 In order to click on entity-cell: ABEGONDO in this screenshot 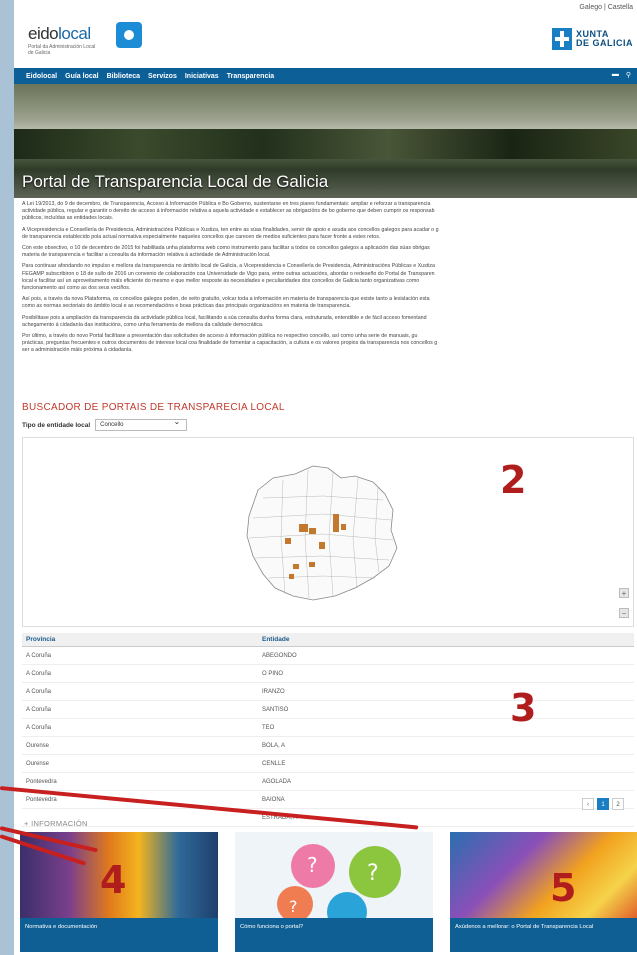, I will do `click(279, 655)`.